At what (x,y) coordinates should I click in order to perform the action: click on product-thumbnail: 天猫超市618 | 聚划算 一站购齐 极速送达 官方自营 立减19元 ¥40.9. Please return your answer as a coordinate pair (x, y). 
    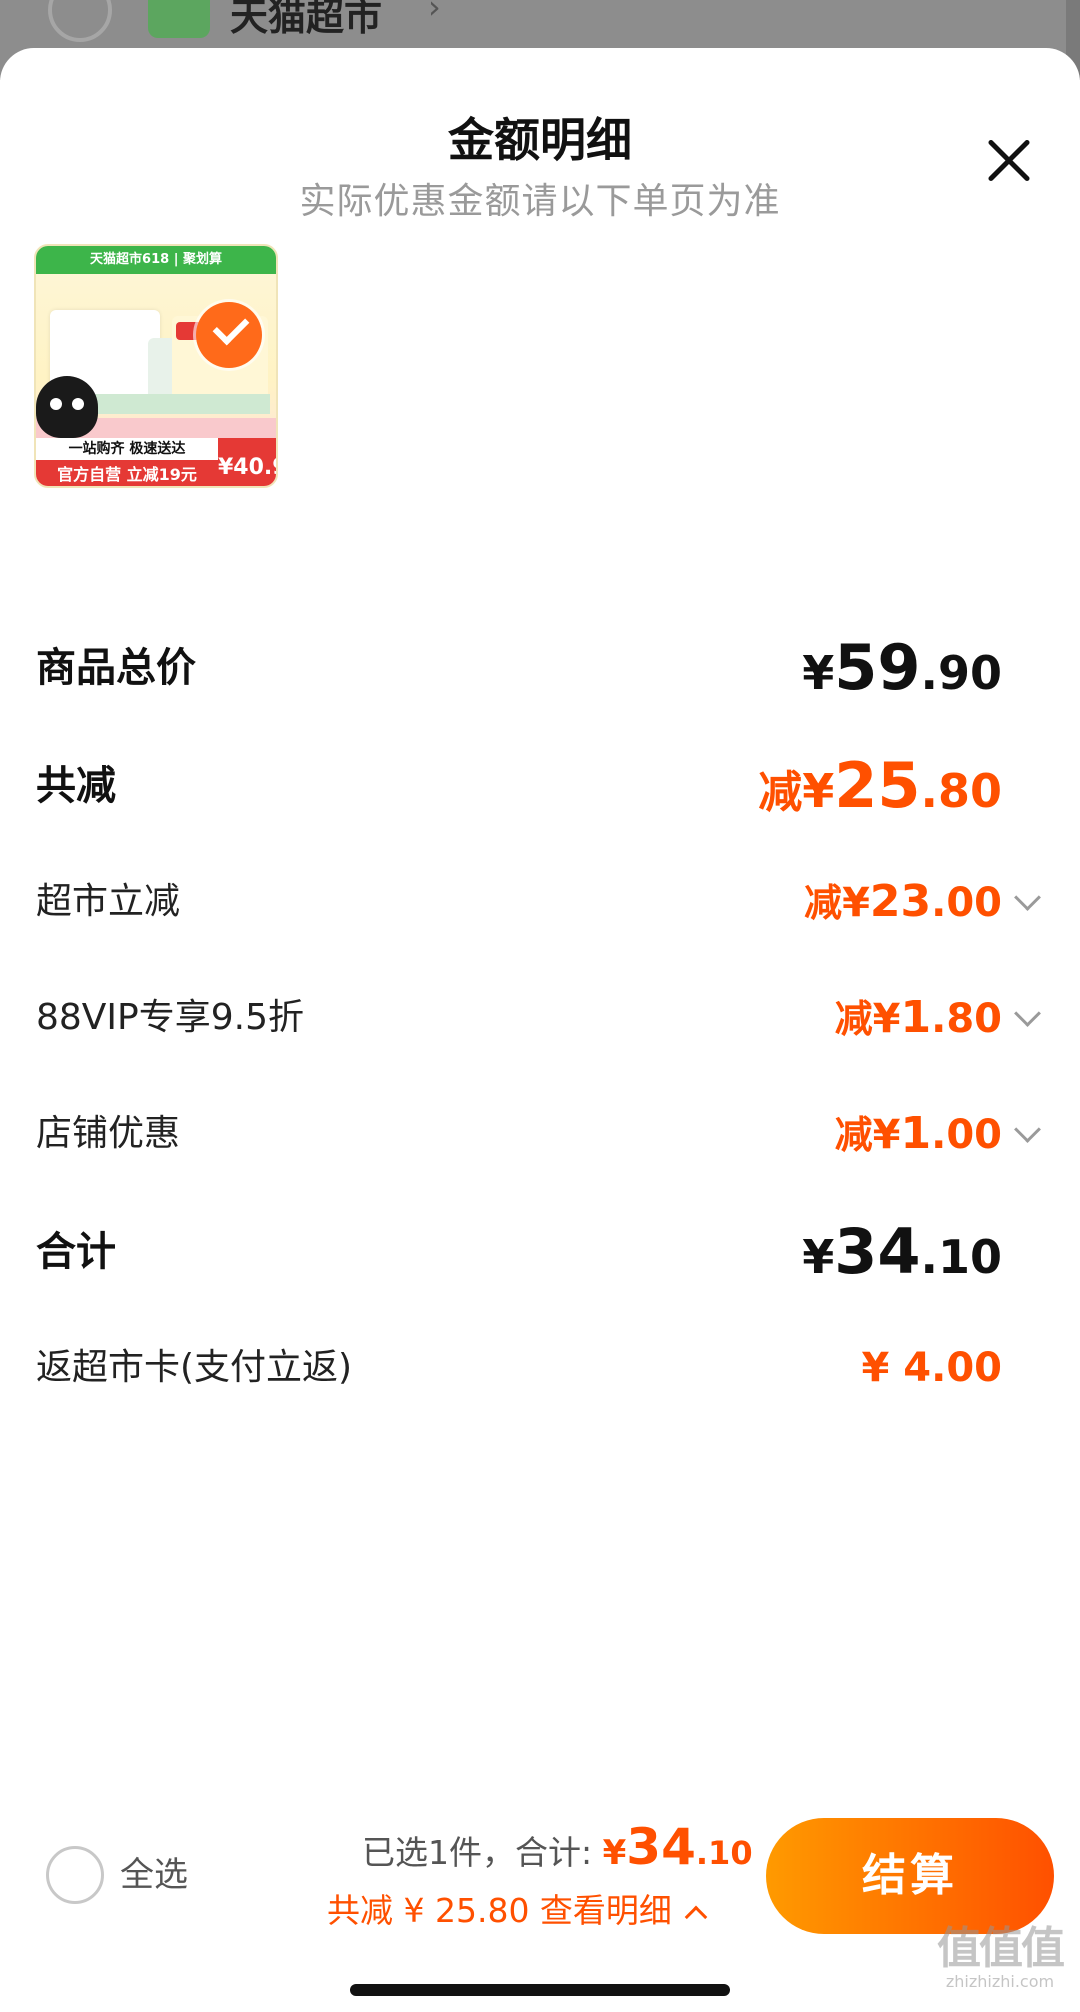
    Looking at the image, I should click on (156, 366).